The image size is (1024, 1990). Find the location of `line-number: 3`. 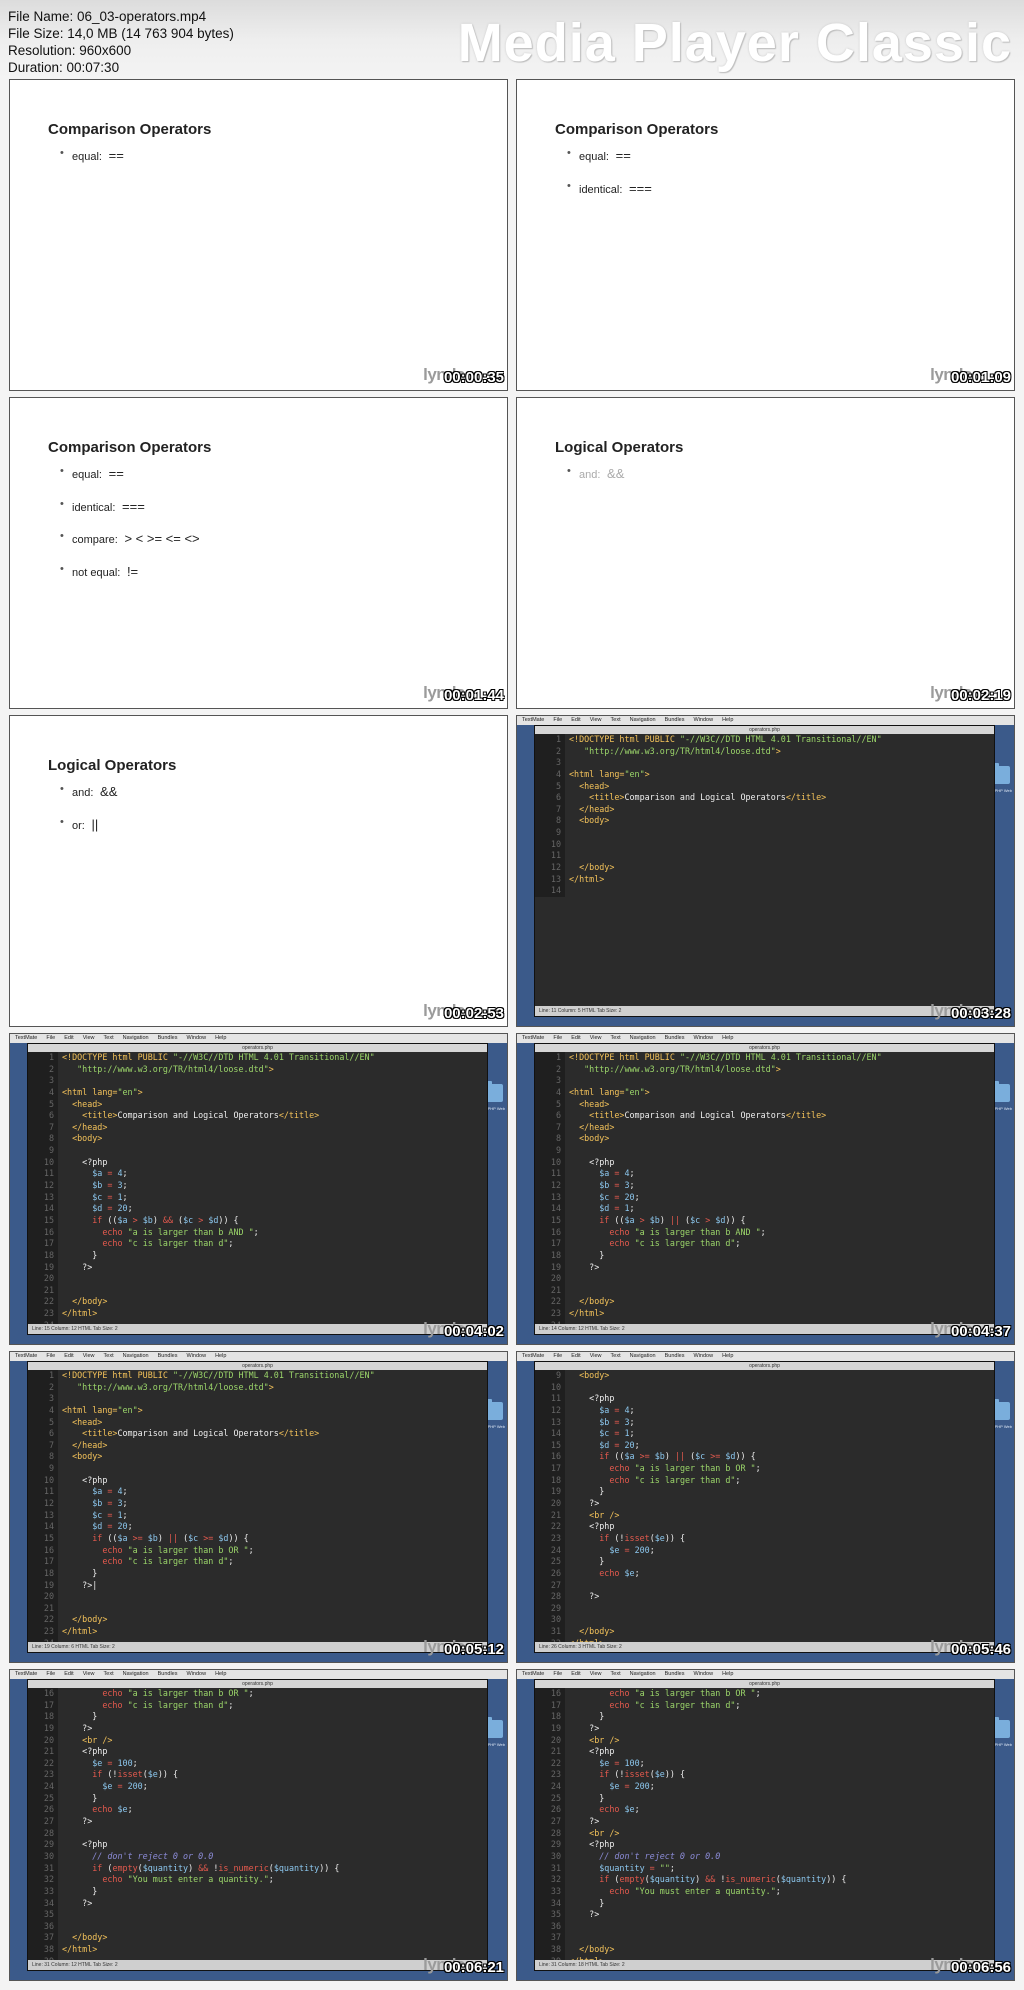

line-number: 3 is located at coordinates (43, 1399).